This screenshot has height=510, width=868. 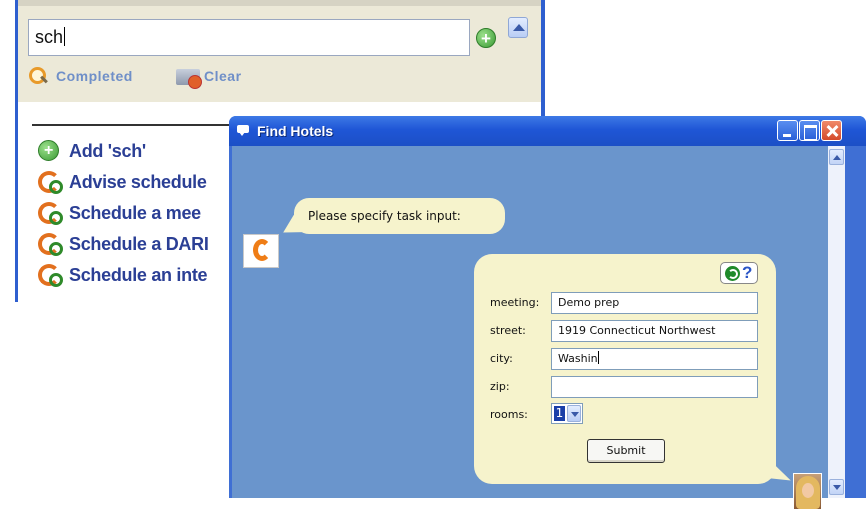 What do you see at coordinates (855, 322) in the screenshot?
I see `window-frame` at bounding box center [855, 322].